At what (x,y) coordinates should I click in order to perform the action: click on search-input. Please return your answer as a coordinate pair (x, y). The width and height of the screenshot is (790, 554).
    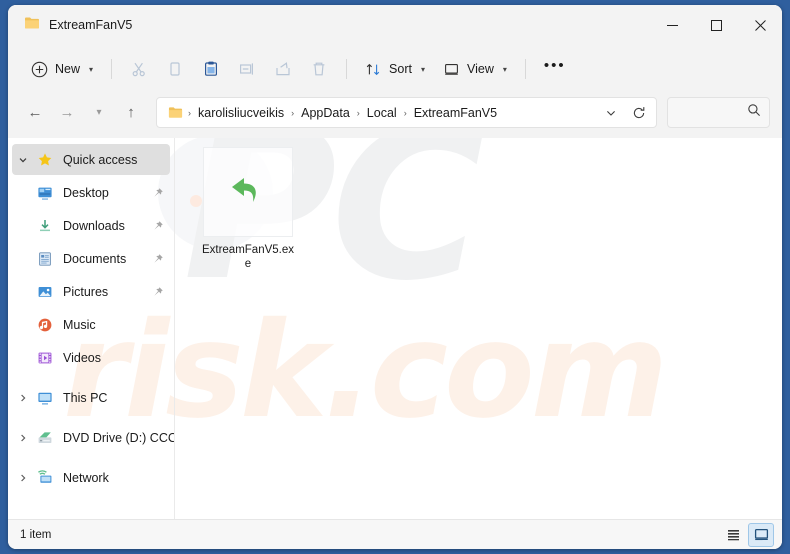
    Looking at the image, I should click on (711, 112).